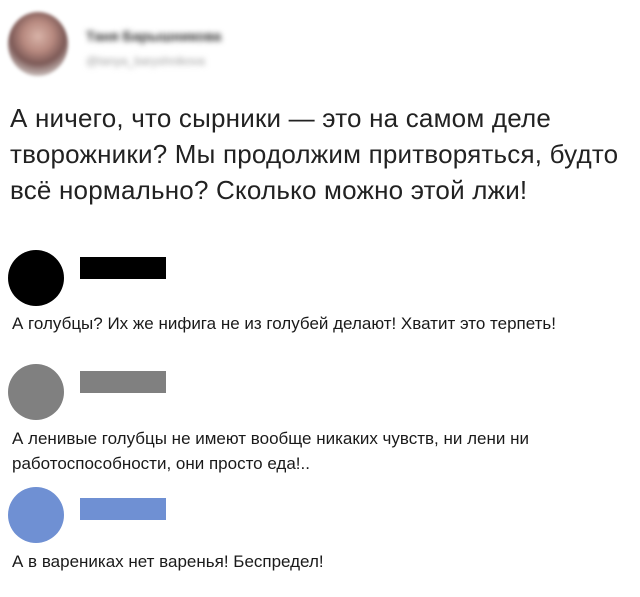 The height and width of the screenshot is (597, 640). Describe the element at coordinates (145, 61) in the screenshot. I see `author-handle: @tanya_baryshnikova` at that location.